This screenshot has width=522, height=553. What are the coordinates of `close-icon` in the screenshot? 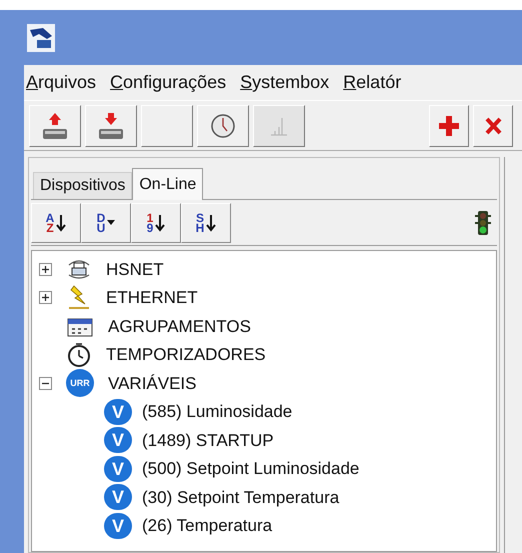 It's located at (493, 126).